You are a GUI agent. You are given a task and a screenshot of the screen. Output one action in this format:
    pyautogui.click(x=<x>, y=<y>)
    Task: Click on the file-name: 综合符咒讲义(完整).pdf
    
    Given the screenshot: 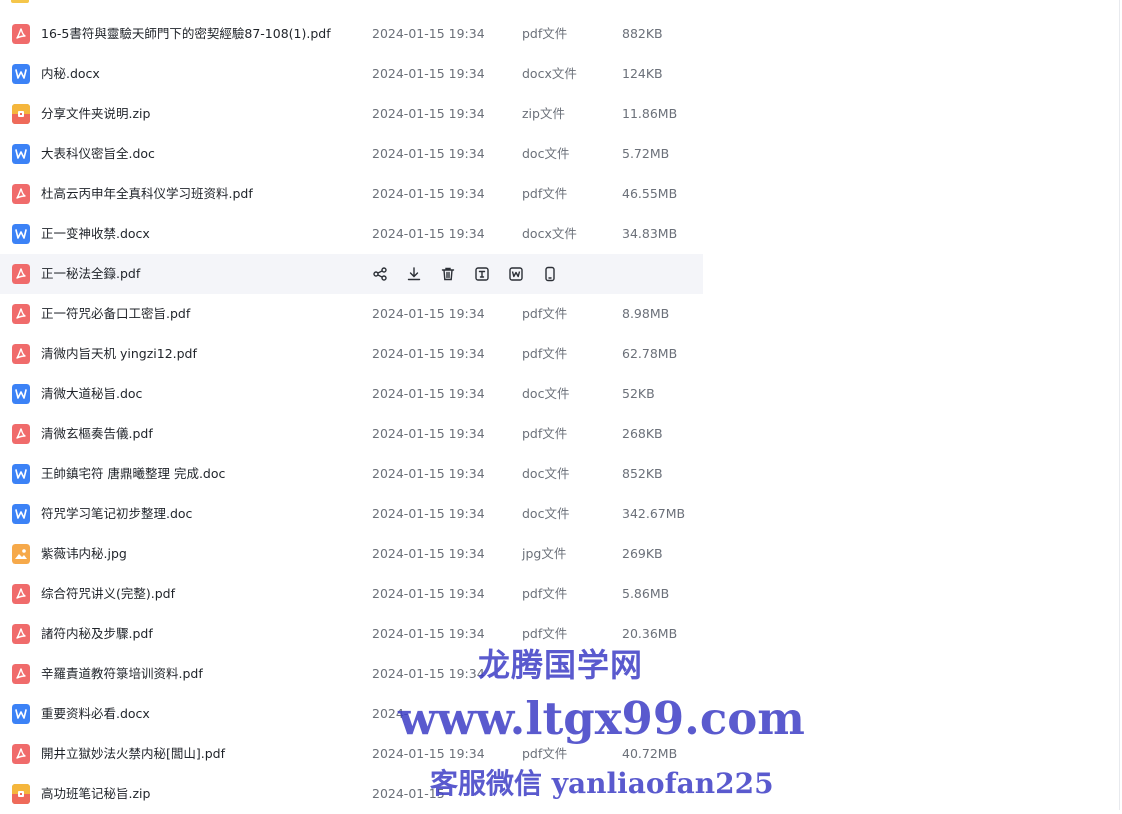 What is the action you would take?
    pyautogui.click(x=108, y=594)
    